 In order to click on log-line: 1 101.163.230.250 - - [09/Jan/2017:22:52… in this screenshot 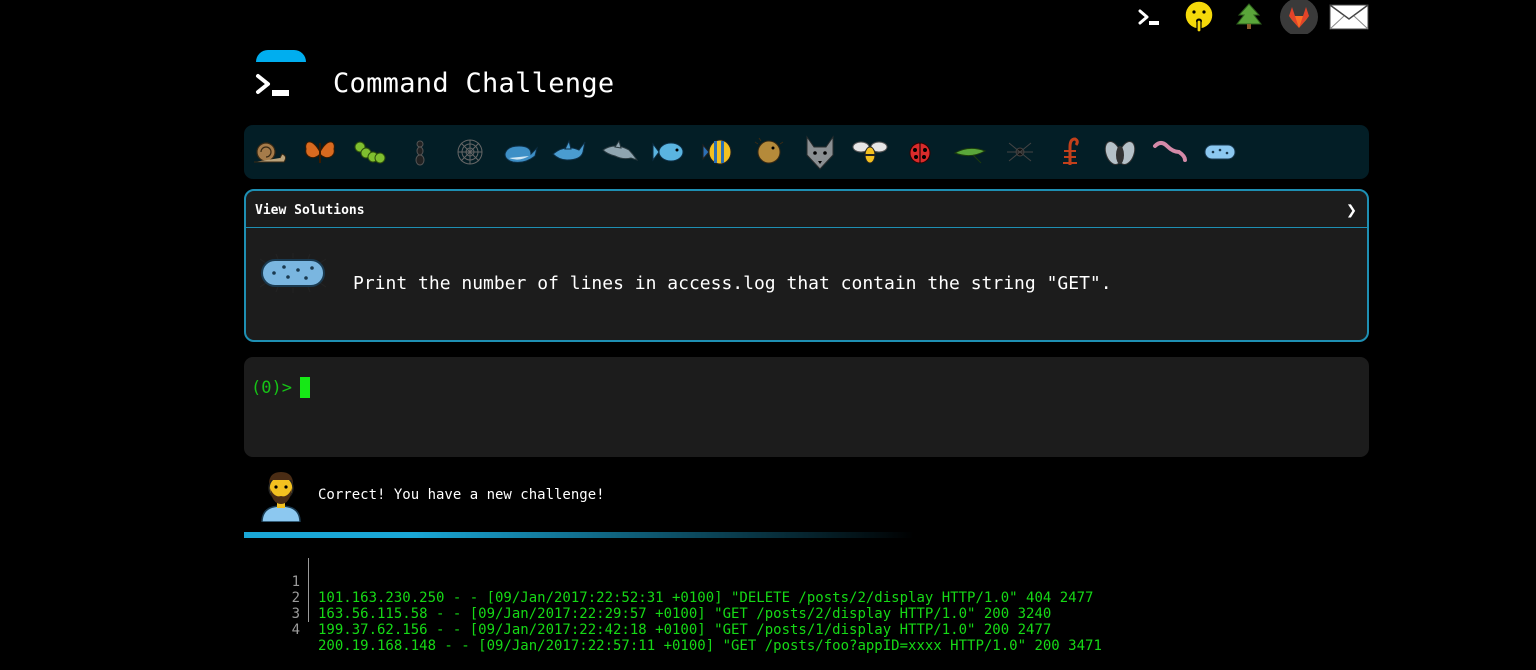, I will do `click(806, 582)`.